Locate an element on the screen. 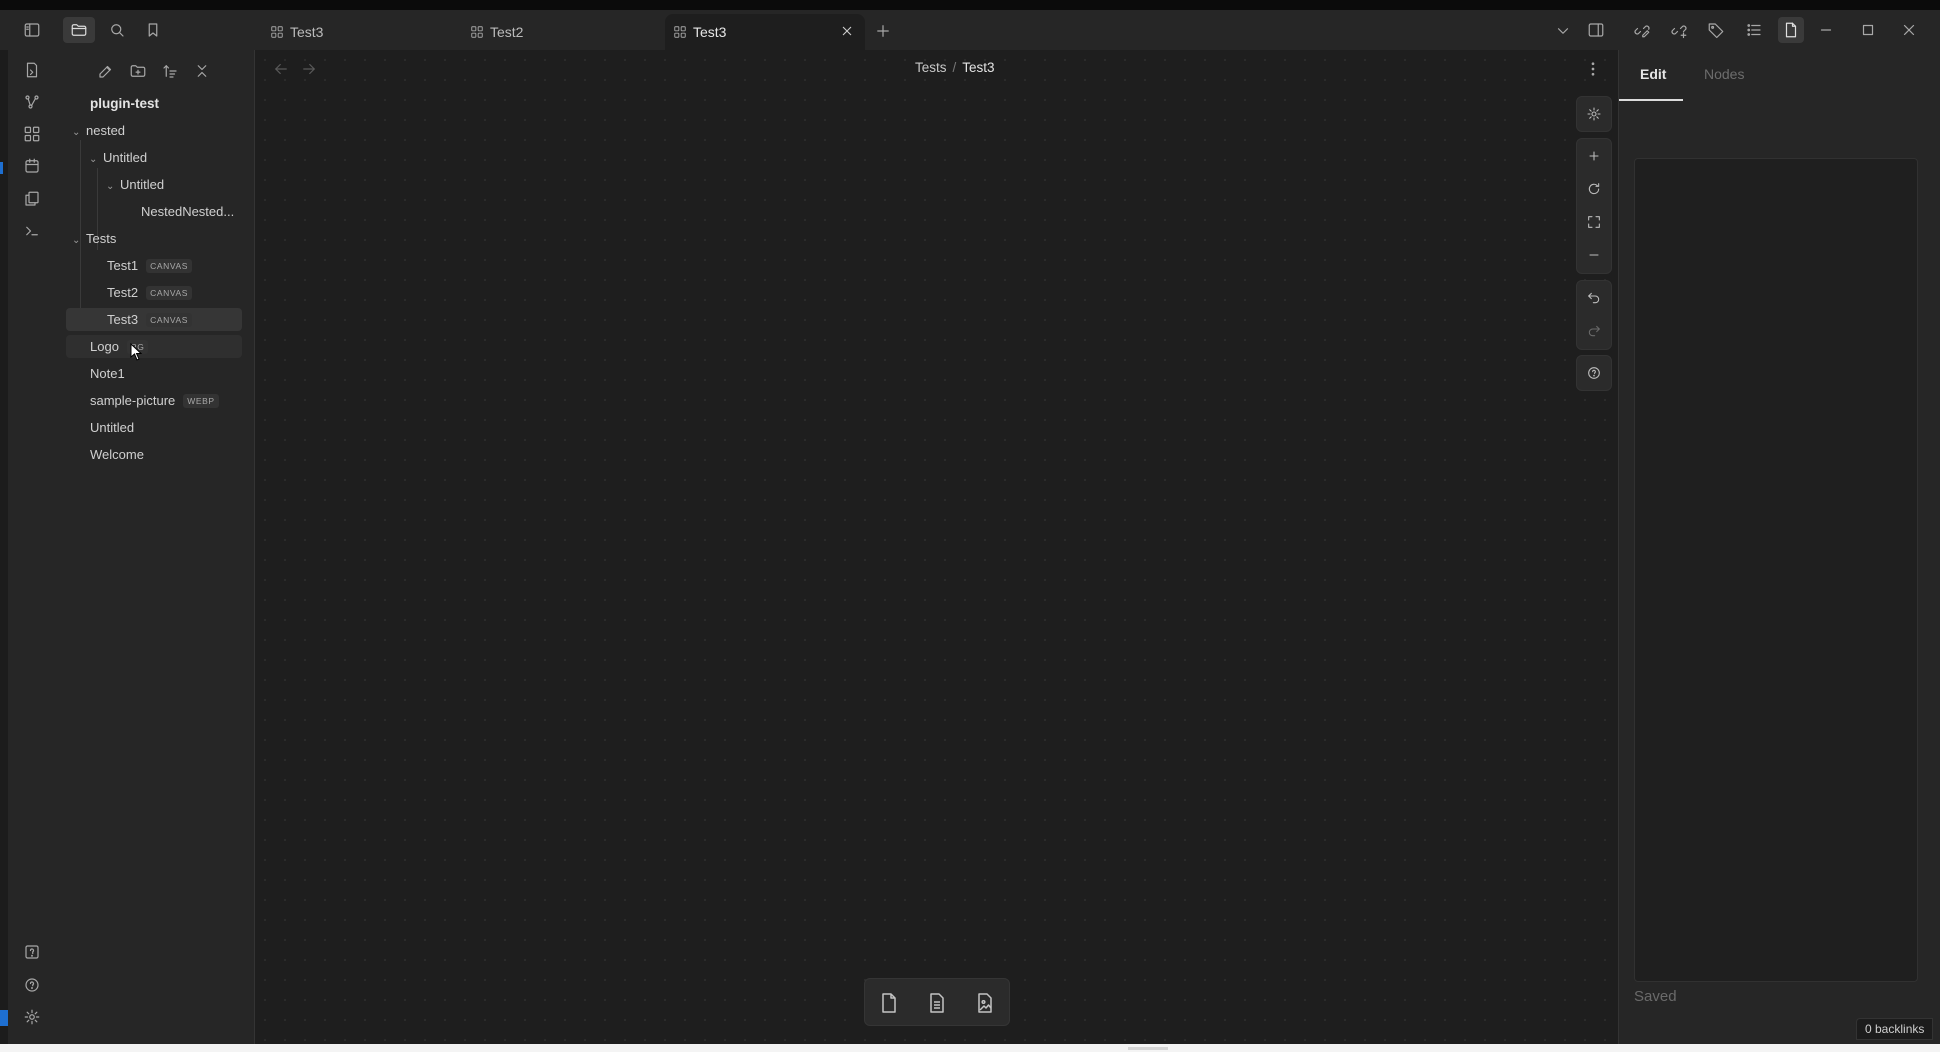 This screenshot has height=1052, width=1940. tab-label: Test2 is located at coordinates (507, 32).